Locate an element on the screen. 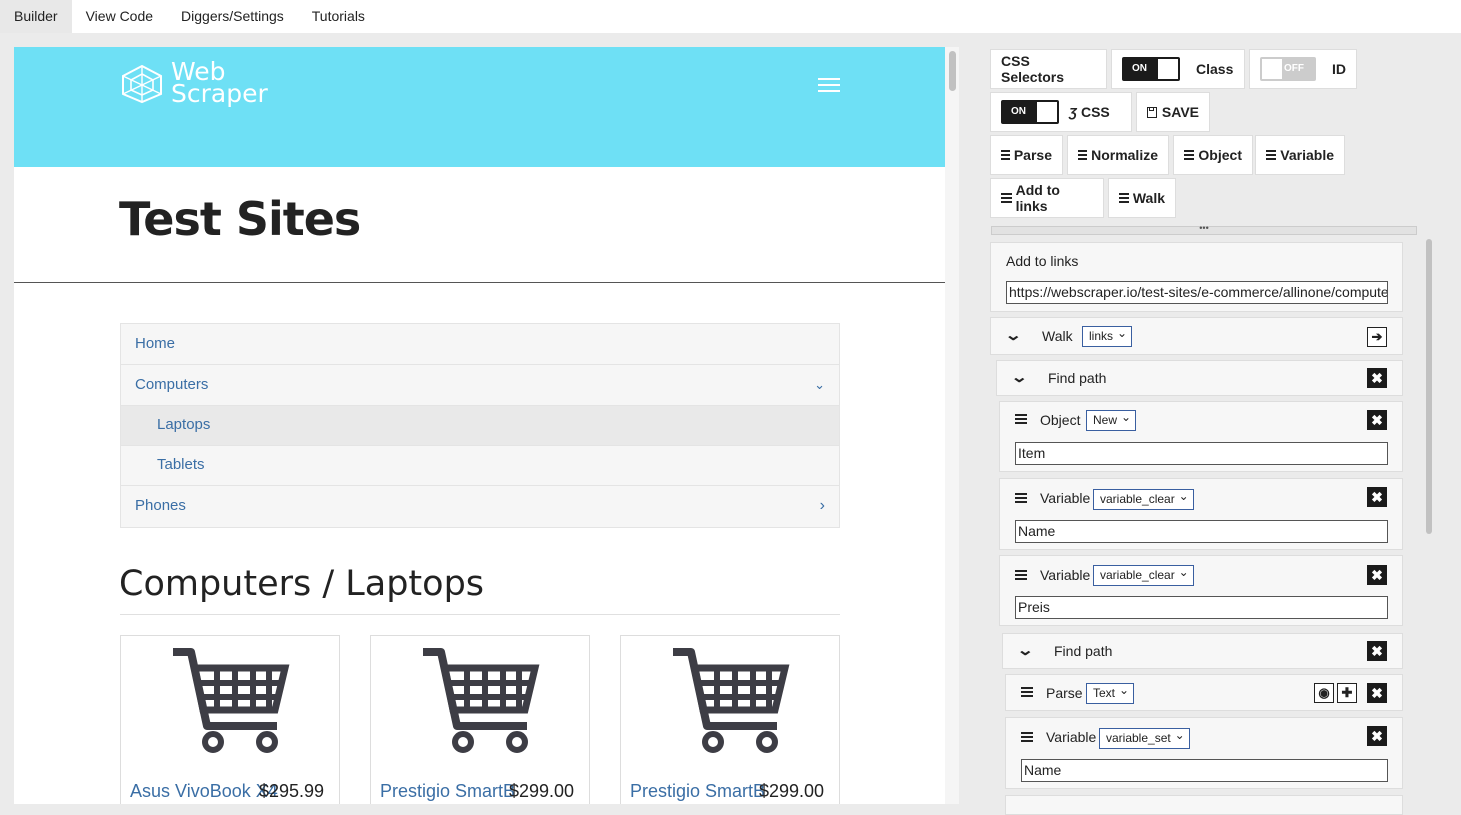 The width and height of the screenshot is (1461, 815). css-selectors-button: CSS Selectors is located at coordinates (1048, 69).